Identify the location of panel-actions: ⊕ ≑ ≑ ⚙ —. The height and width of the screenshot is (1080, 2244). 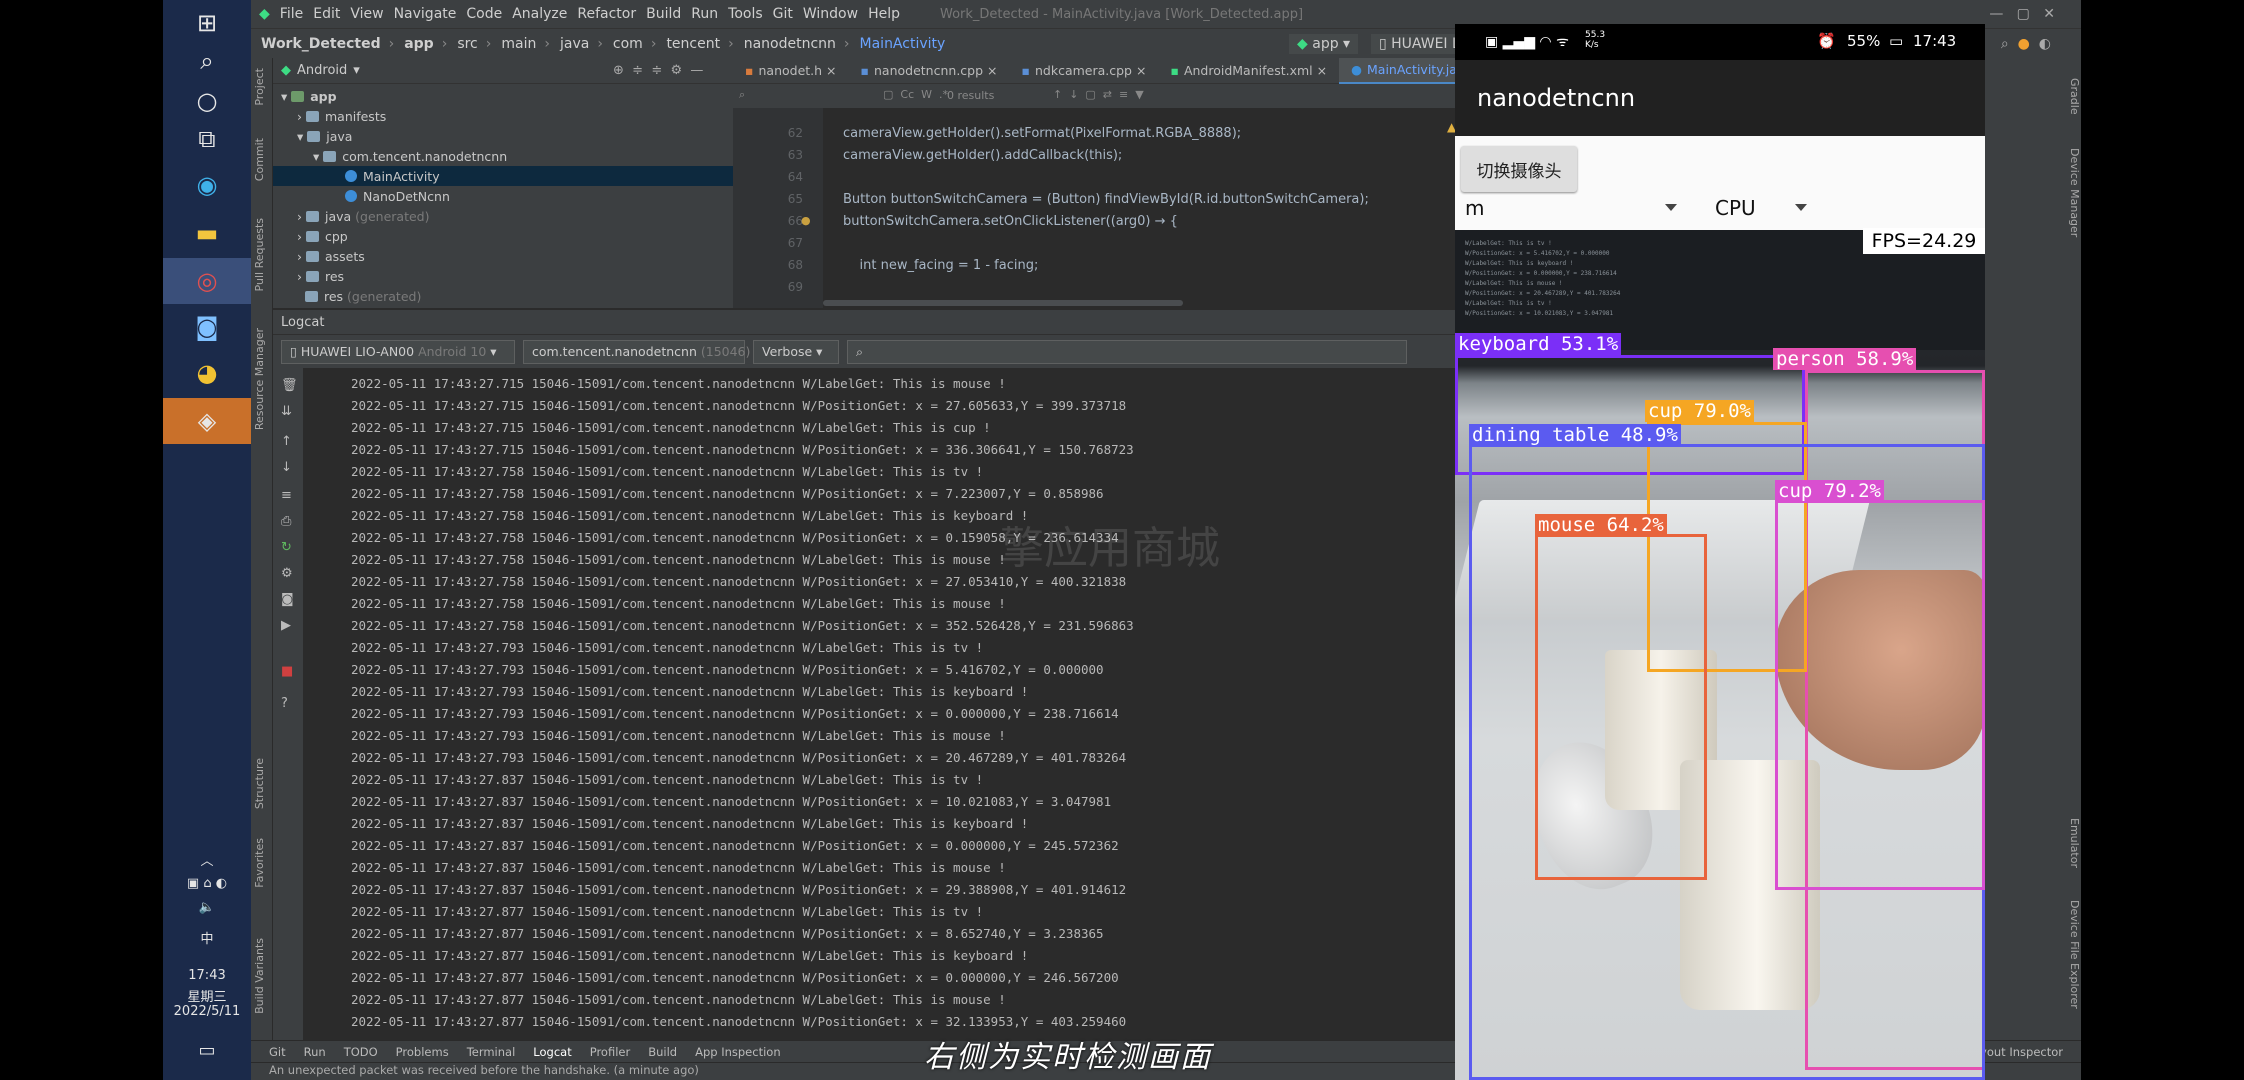
(658, 70).